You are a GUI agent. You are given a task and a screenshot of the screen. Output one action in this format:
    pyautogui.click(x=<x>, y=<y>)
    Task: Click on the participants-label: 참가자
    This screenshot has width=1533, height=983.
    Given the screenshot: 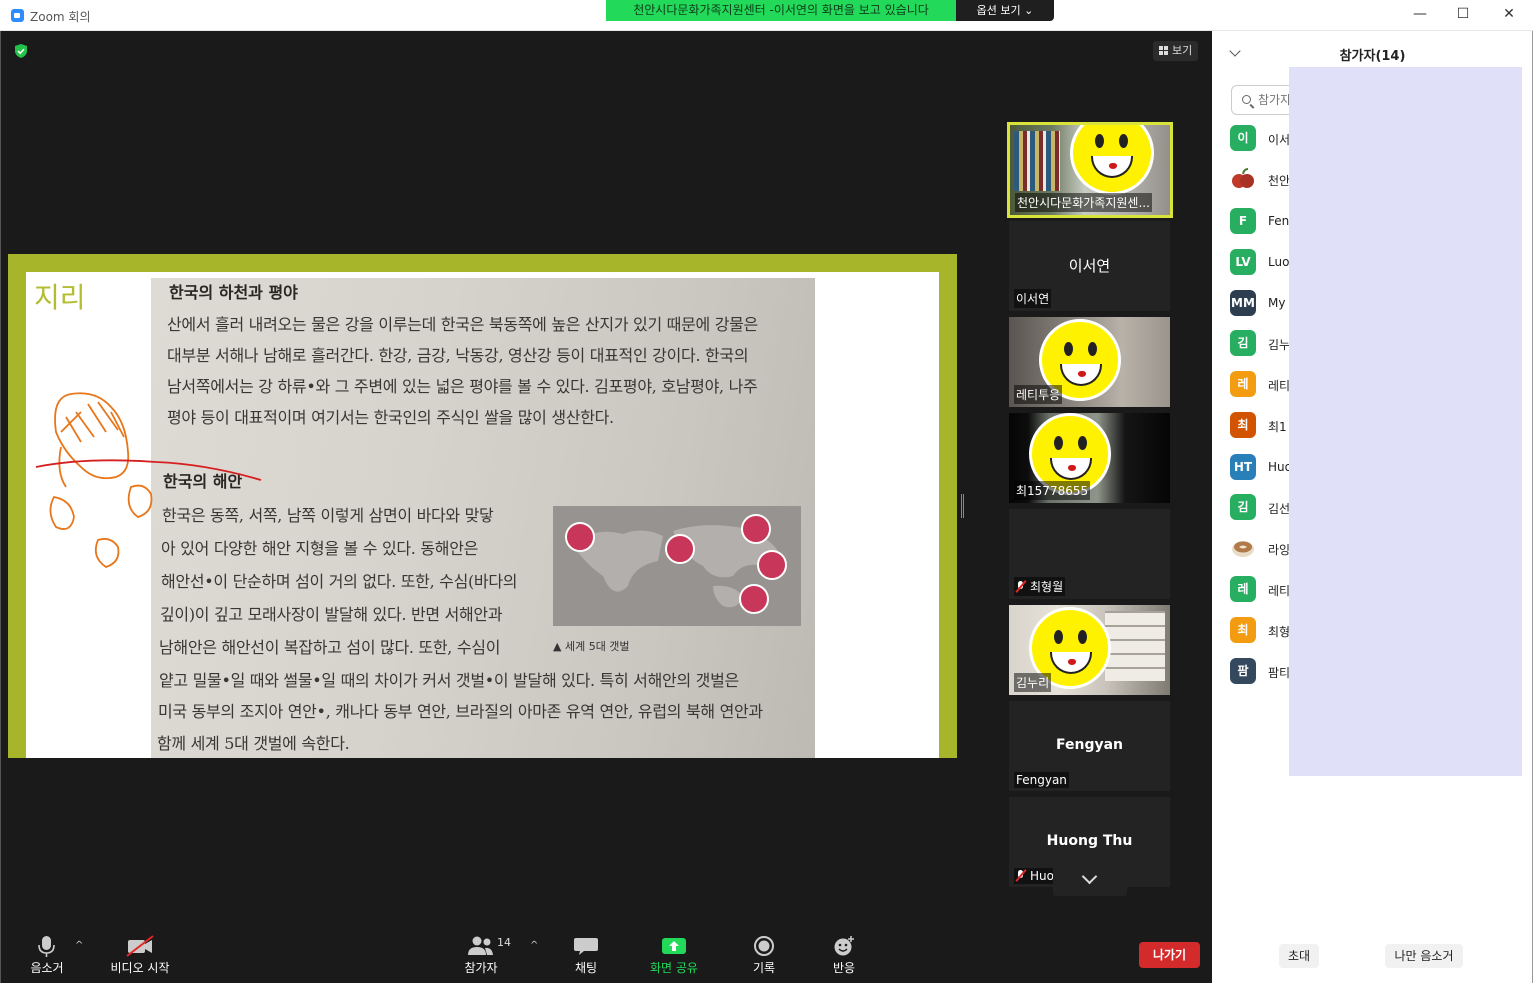 What is the action you would take?
    pyautogui.click(x=481, y=968)
    